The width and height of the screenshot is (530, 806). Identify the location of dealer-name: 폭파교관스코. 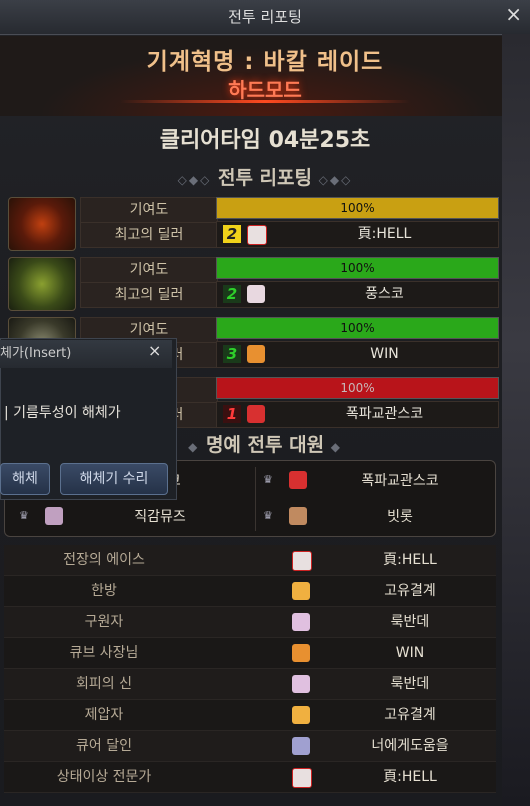
(384, 414).